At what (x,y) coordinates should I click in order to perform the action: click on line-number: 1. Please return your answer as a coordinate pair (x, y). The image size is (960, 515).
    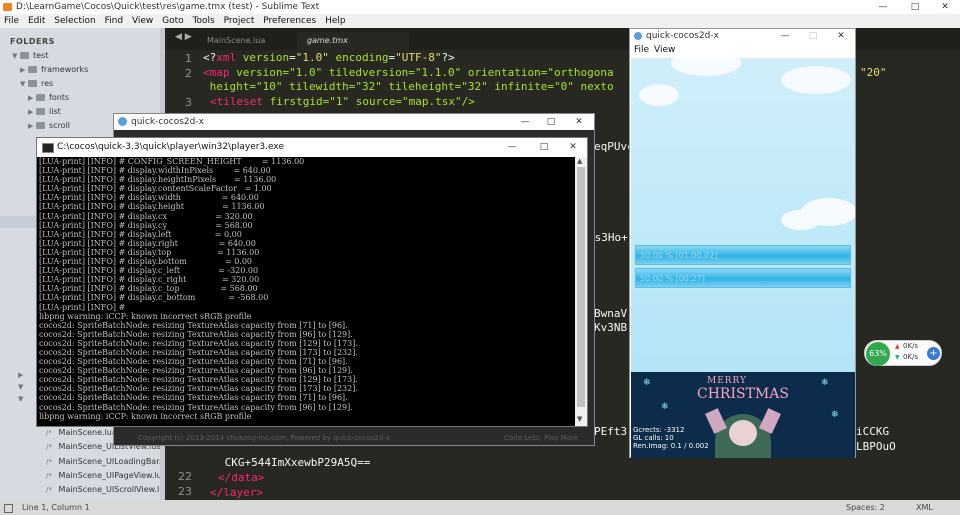
    Looking at the image, I should click on (188, 58).